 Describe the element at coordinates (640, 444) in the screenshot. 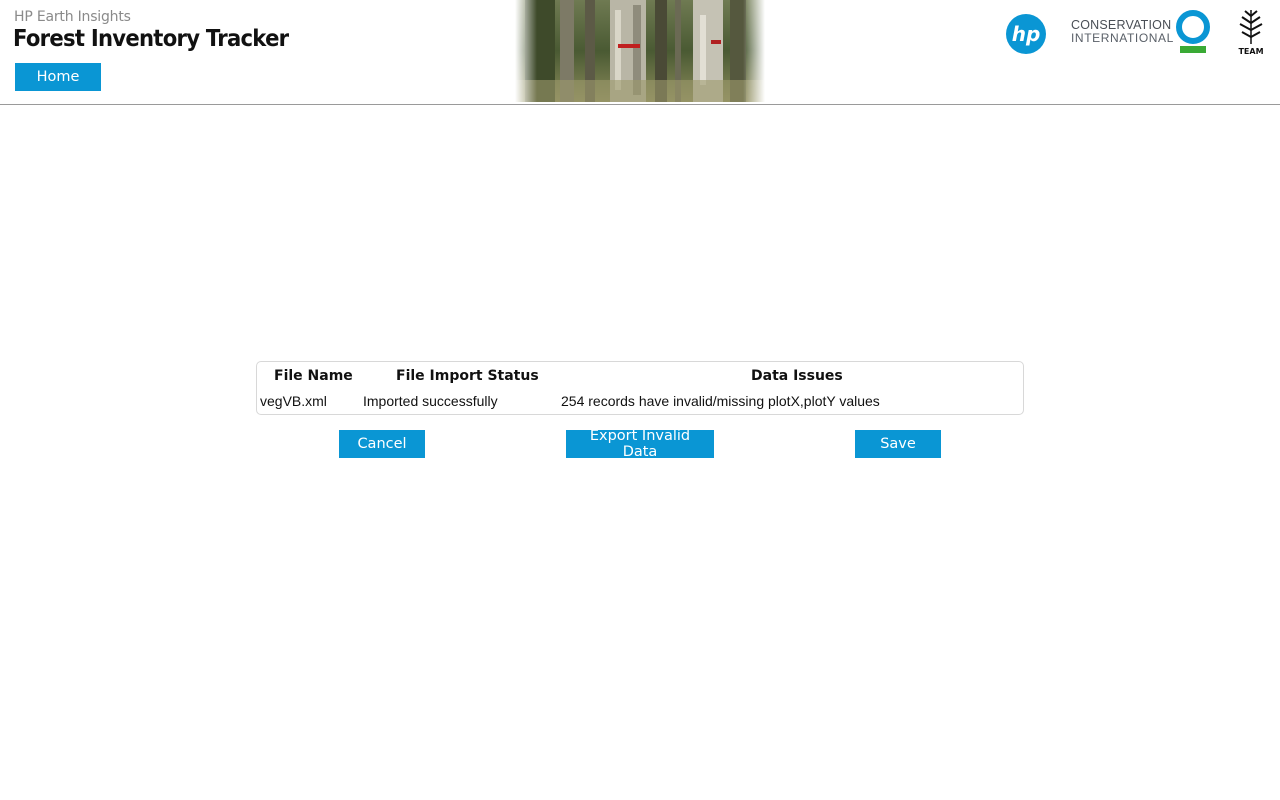

I see `export-invalid-data-button: Export Invalid Data` at that location.